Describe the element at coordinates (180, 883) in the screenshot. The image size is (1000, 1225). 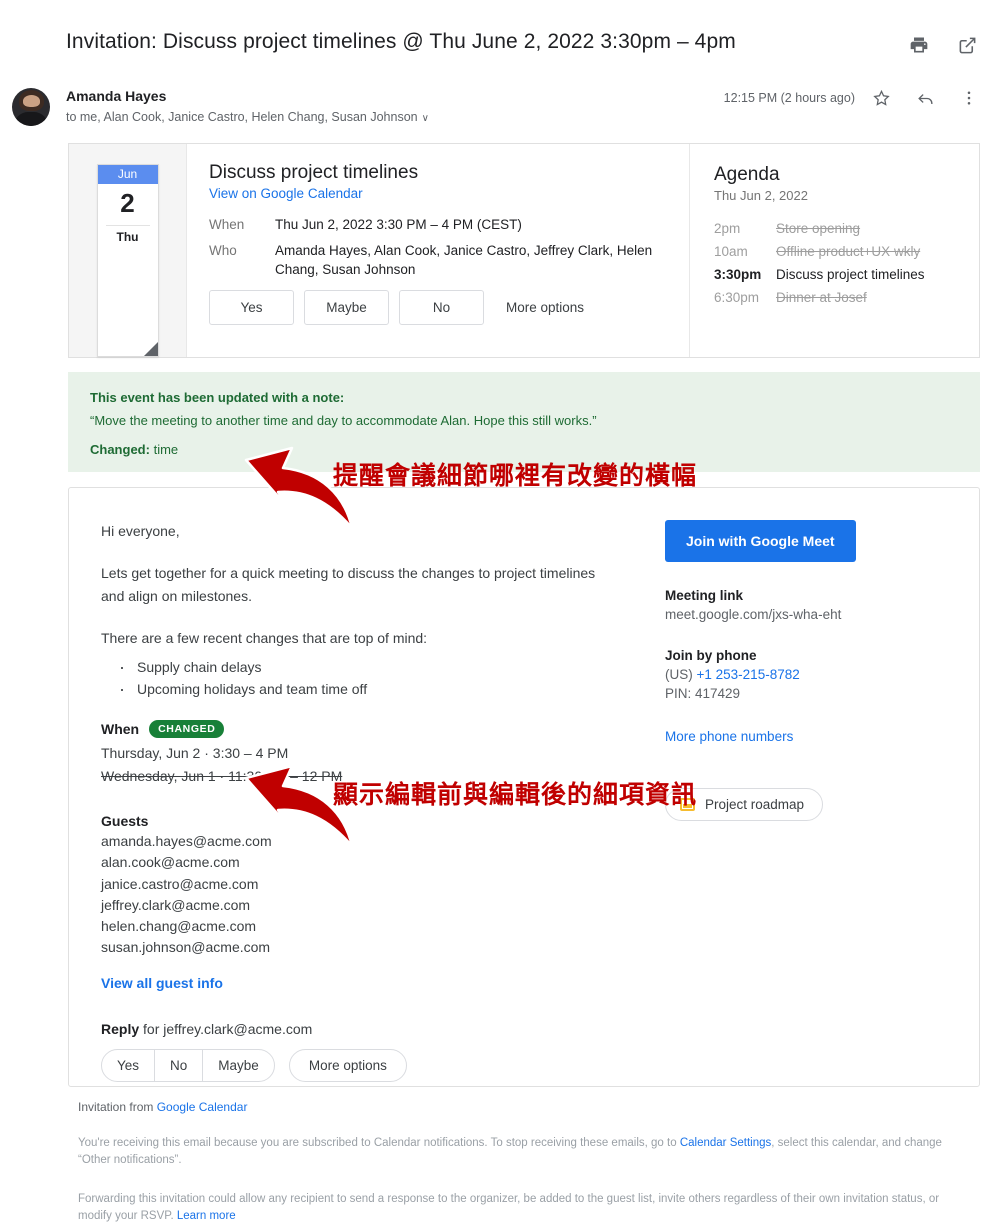
I see `guest-email: janice.castro@acme.com` at that location.